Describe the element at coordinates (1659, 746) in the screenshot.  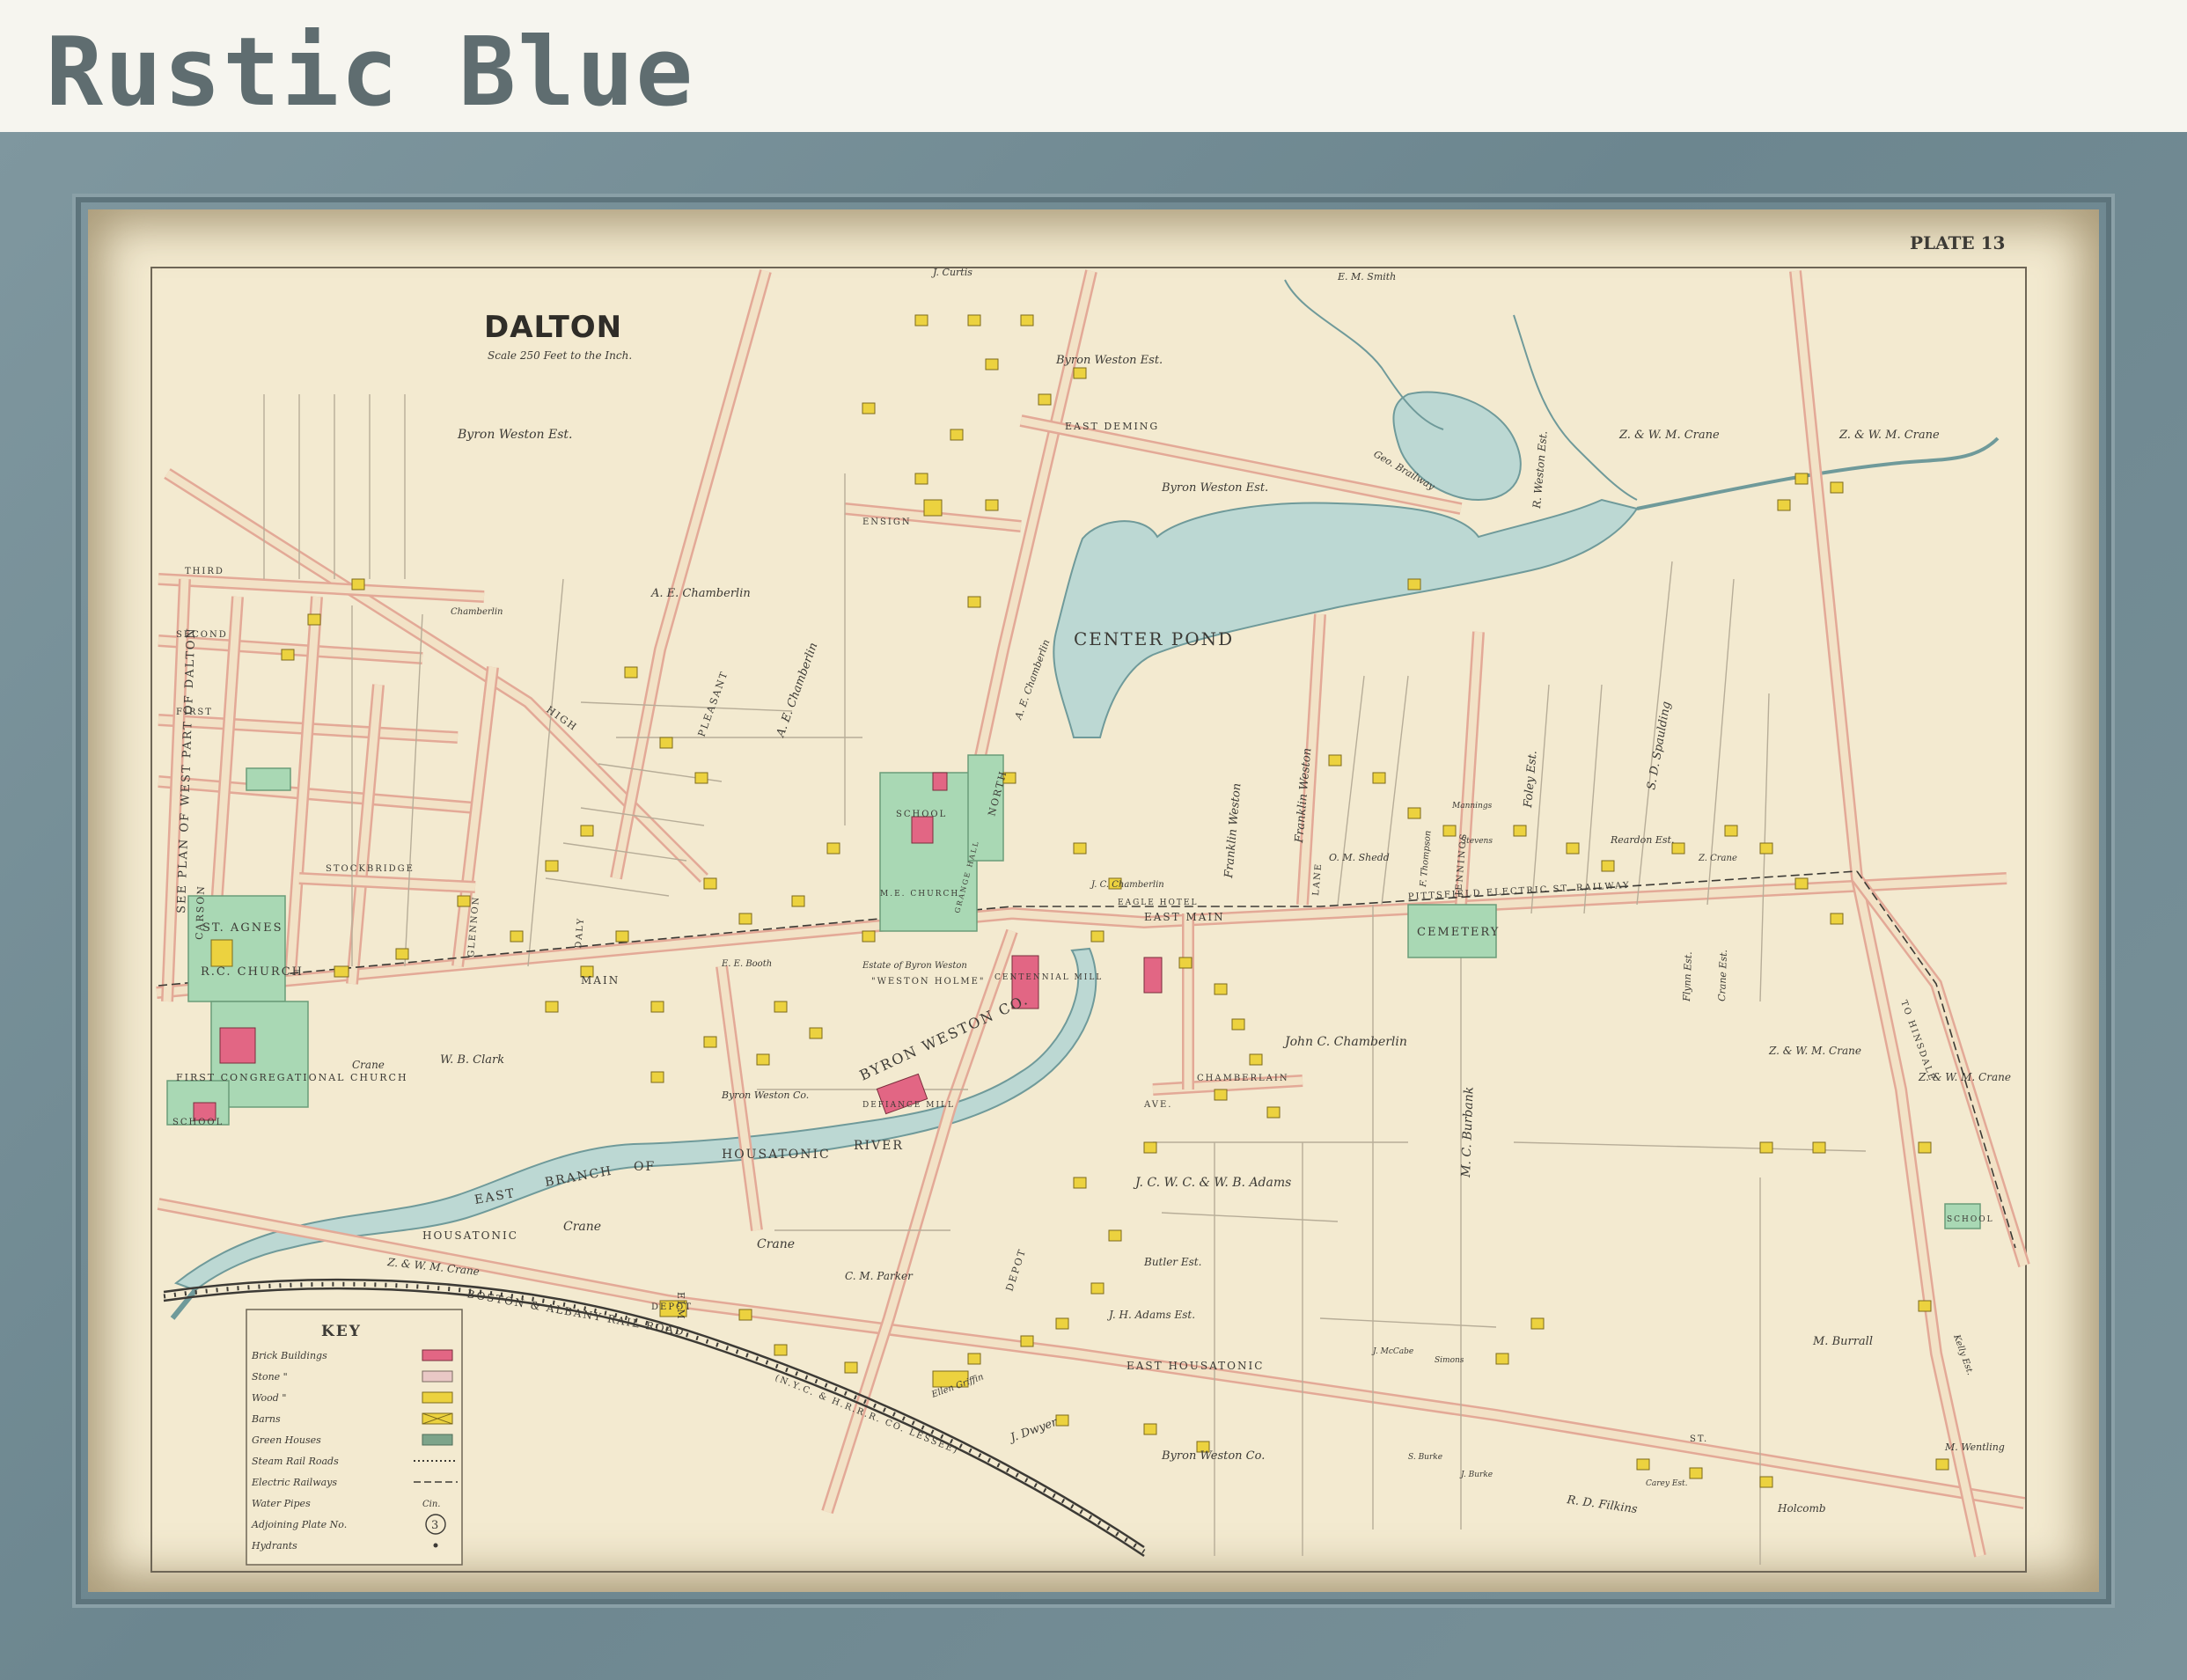
I see `owner-label: S. D. Spaulding` at that location.